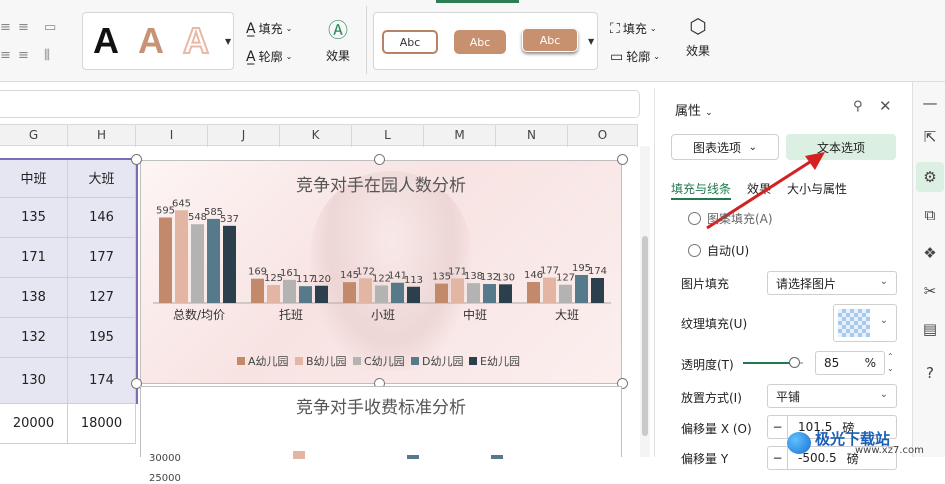 This screenshot has width=945, height=484. I want to click on col-header-l: L, so click(388, 136).